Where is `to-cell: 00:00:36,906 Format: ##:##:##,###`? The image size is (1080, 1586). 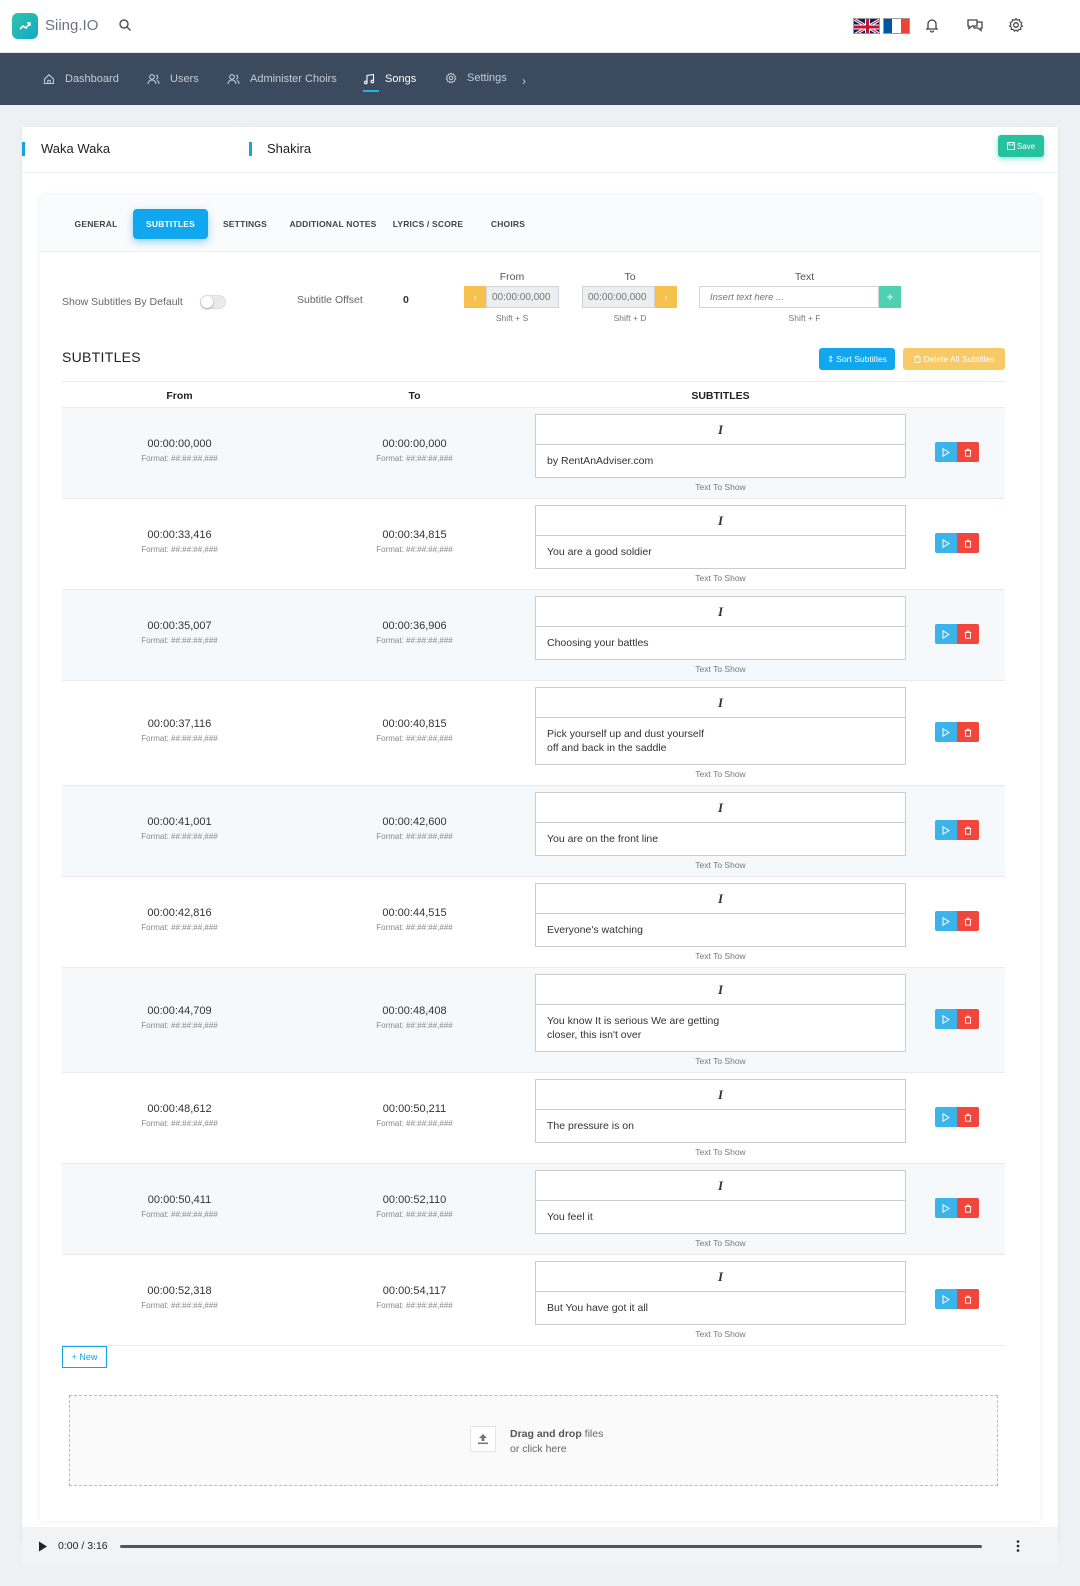
to-cell: 00:00:36,906 Format: ##:##:##,### is located at coordinates (414, 632).